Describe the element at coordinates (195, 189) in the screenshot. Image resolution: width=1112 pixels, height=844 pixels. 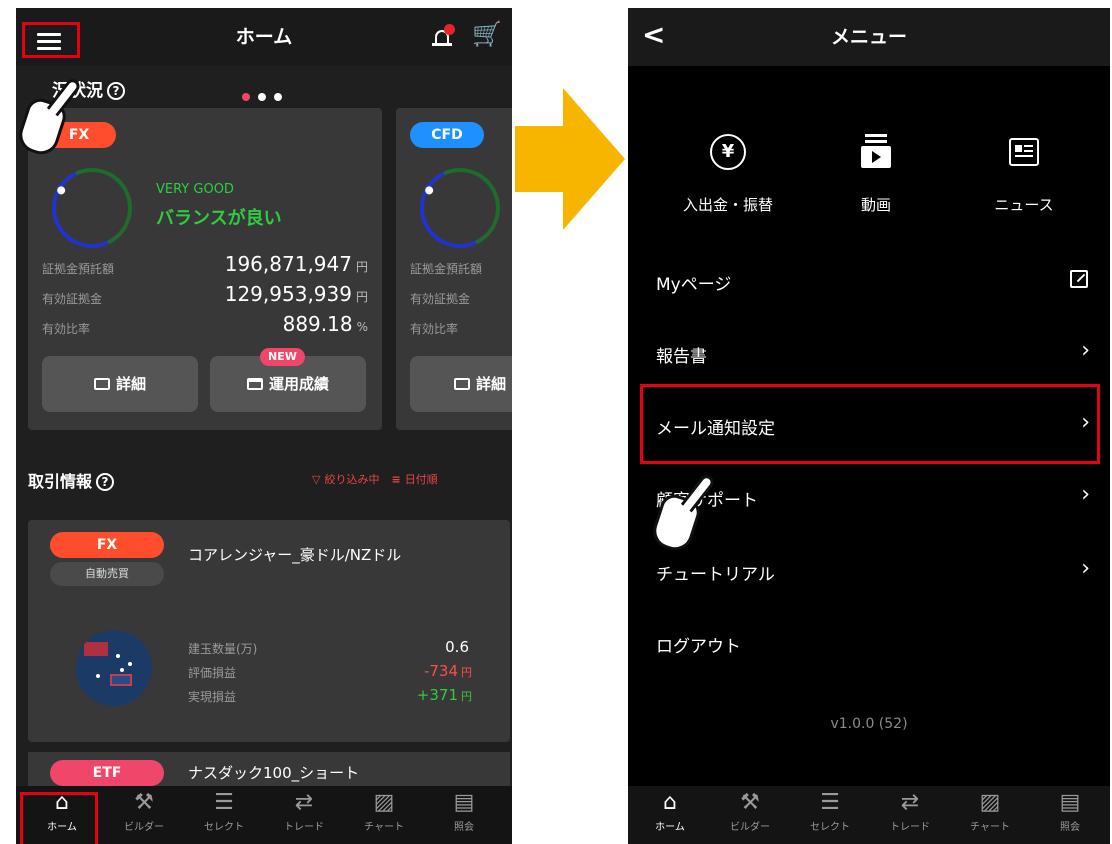
I see `rating-label: VERY GOOD` at that location.